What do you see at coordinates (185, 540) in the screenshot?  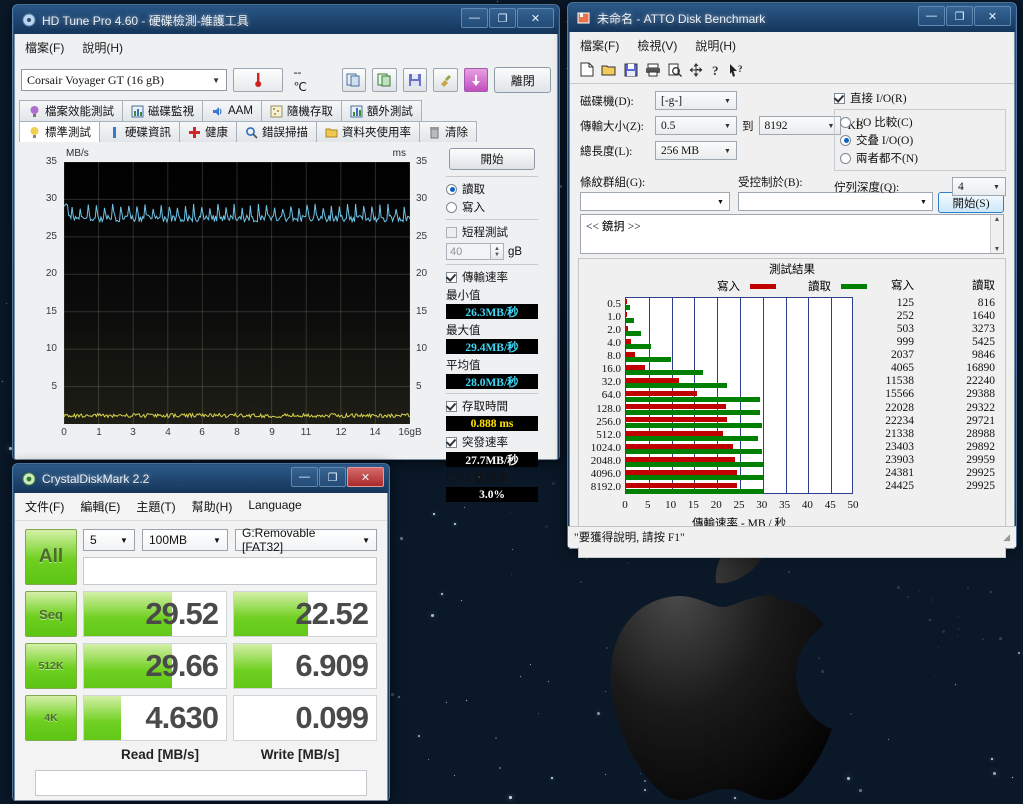 I see `test-size-select: 100MB ▼` at bounding box center [185, 540].